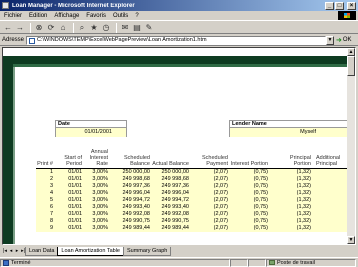 Image resolution: width=358 pixels, height=267 pixels. Describe the element at coordinates (44, 221) in the screenshot. I see `cell-print: 8` at that location.